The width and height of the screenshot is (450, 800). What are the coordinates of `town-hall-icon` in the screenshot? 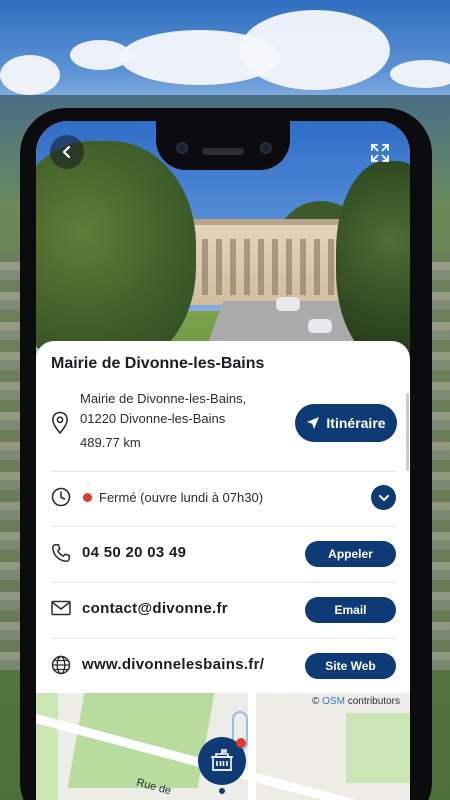 It's located at (222, 760).